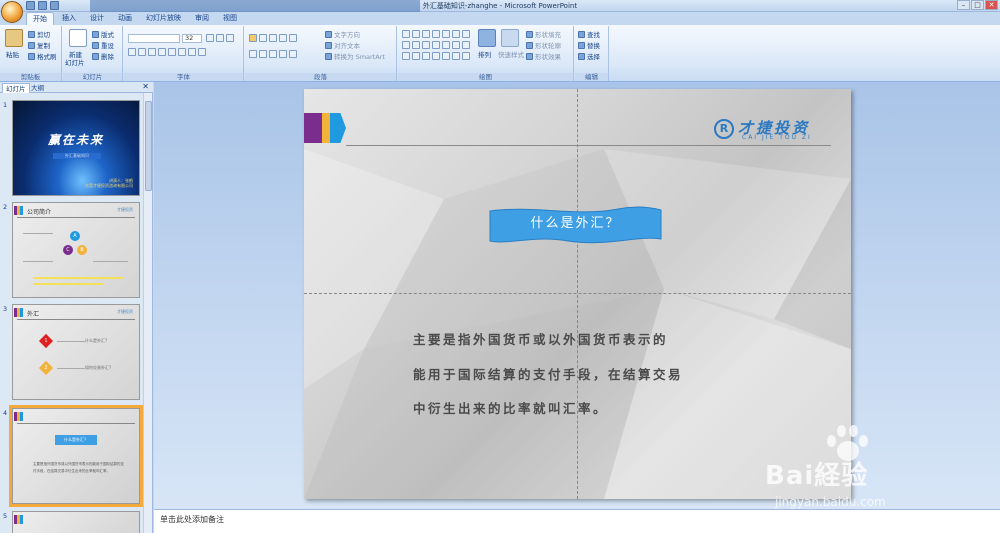 This screenshot has width=1000, height=533. Describe the element at coordinates (510, 38) in the screenshot. I see `quick-styles-icon` at that location.